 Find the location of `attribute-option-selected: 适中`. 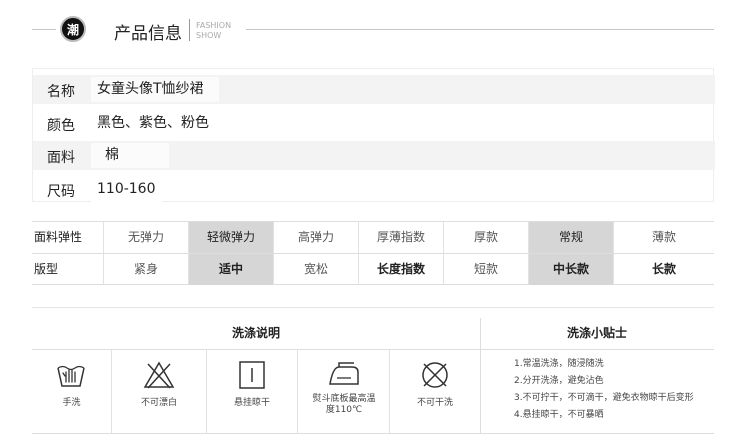

attribute-option-selected: 适中 is located at coordinates (231, 269).